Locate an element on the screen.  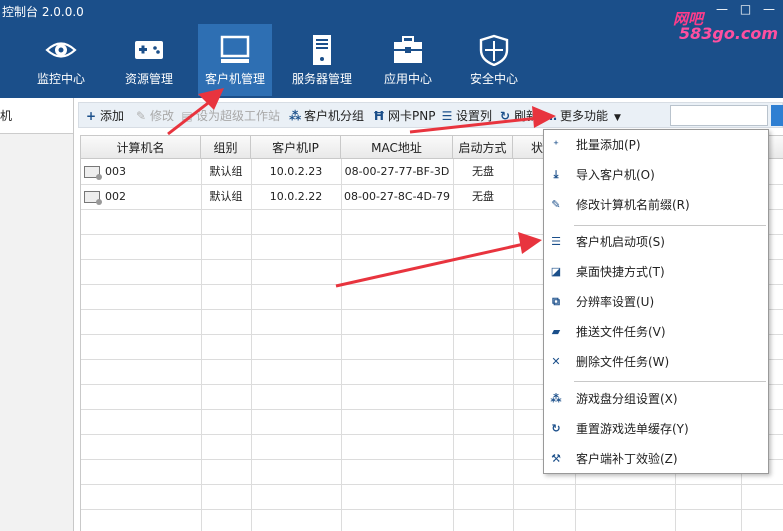
menu-item-label: 批量添加(P) is located at coordinates (608, 145).